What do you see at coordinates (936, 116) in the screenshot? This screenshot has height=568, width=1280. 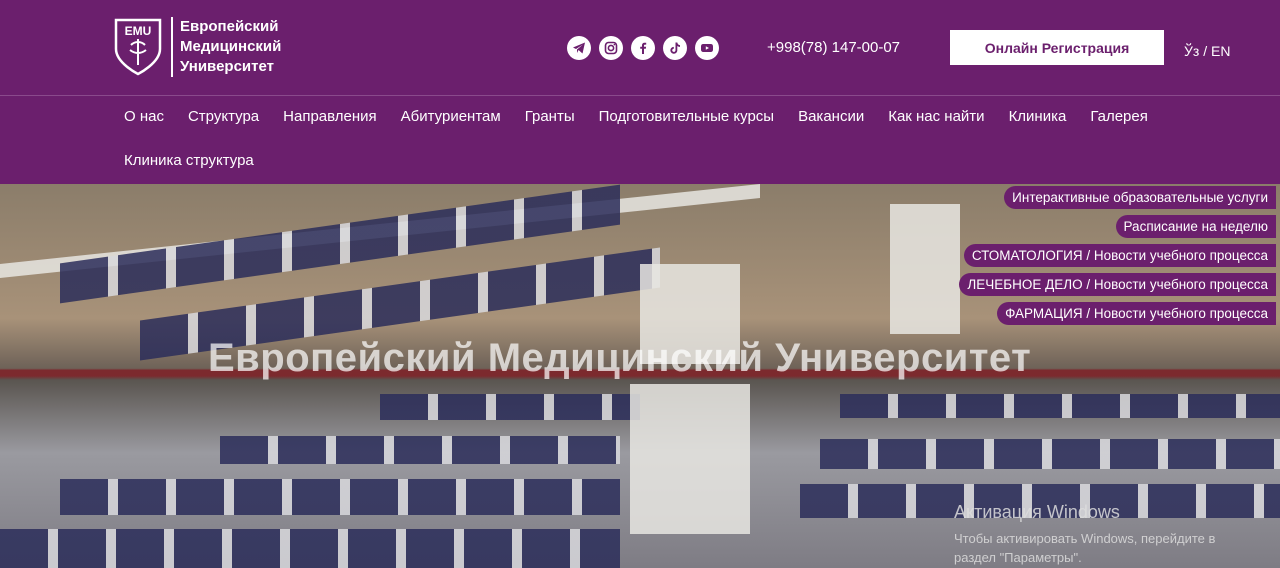 I see `nav-item-how-to-find: Как нас найти` at bounding box center [936, 116].